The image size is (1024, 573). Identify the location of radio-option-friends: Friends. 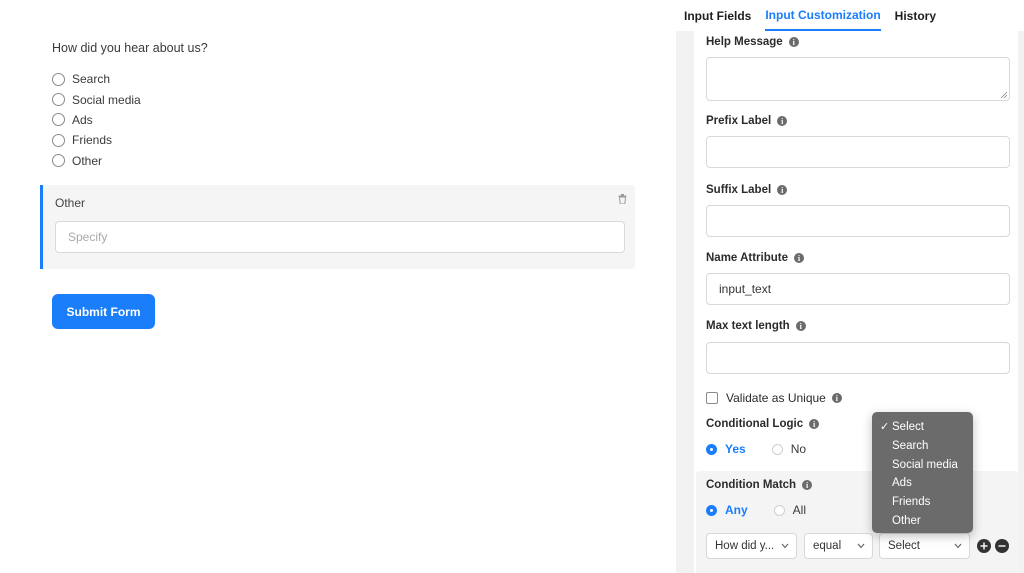
(96, 140).